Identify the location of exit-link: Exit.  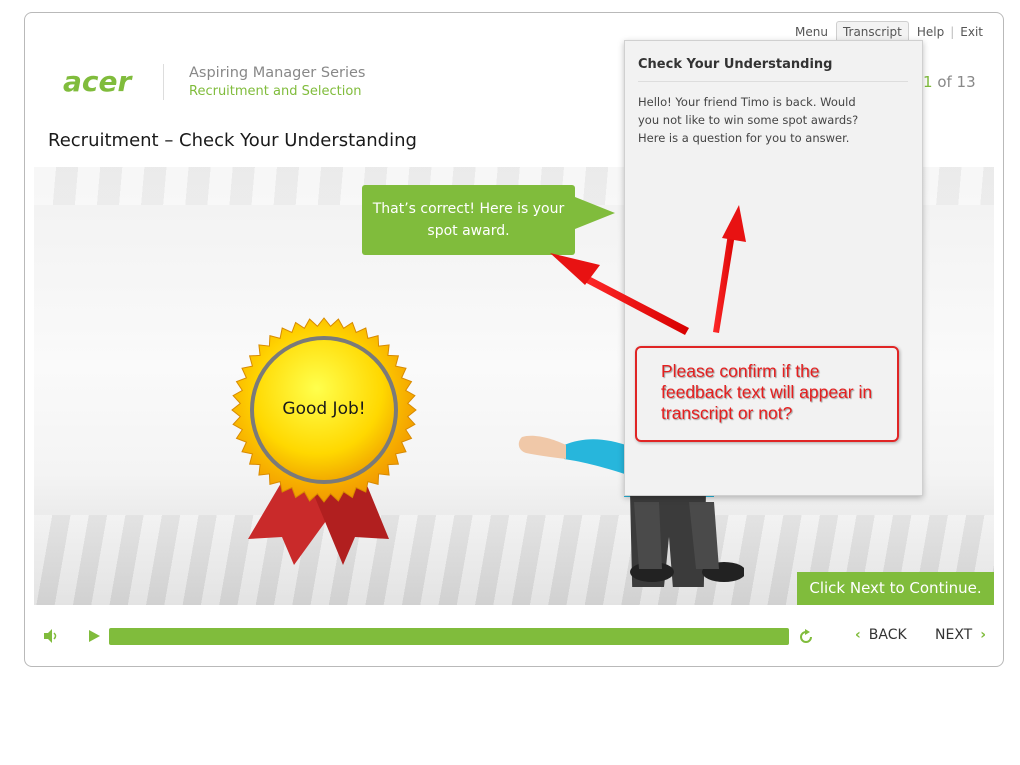
(971, 32).